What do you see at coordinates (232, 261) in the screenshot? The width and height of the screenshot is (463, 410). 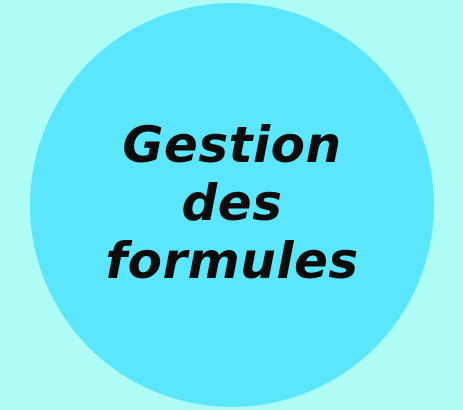 I see `title-line-3: formules` at bounding box center [232, 261].